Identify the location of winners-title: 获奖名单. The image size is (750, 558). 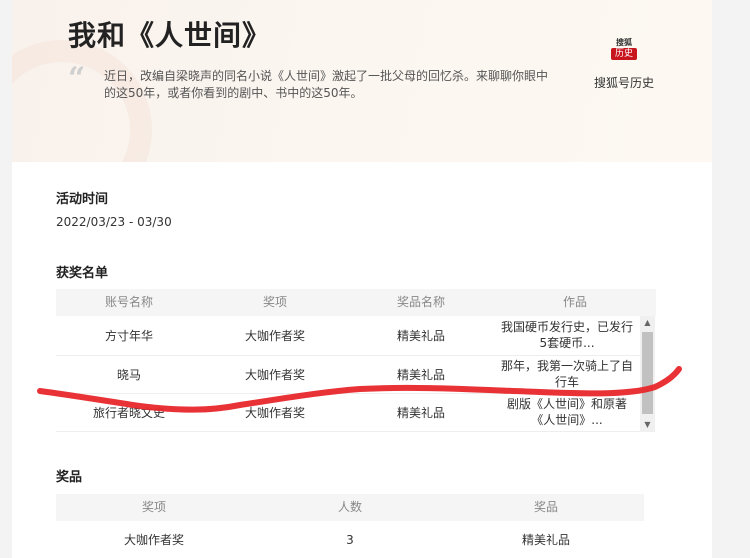
(82, 273).